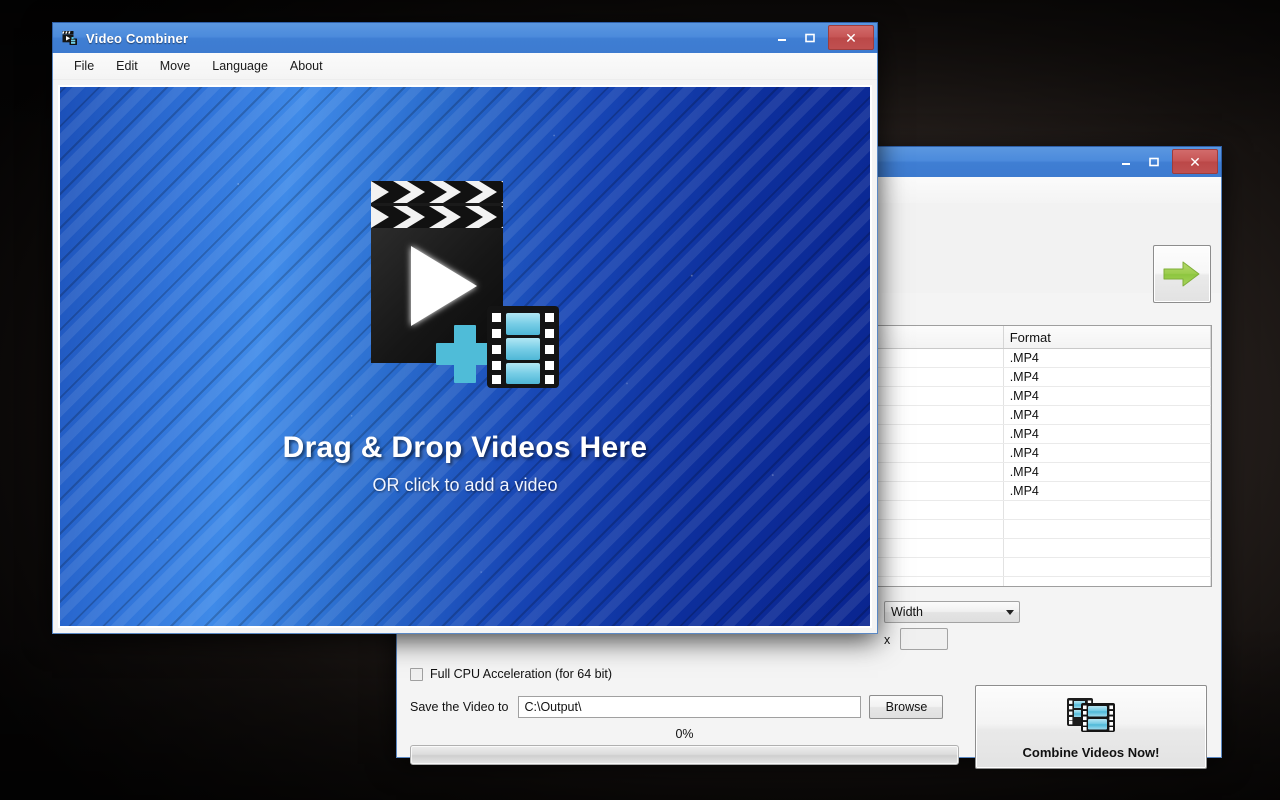  Describe the element at coordinates (1182, 274) in the screenshot. I see `green-right-arrow-icon` at that location.